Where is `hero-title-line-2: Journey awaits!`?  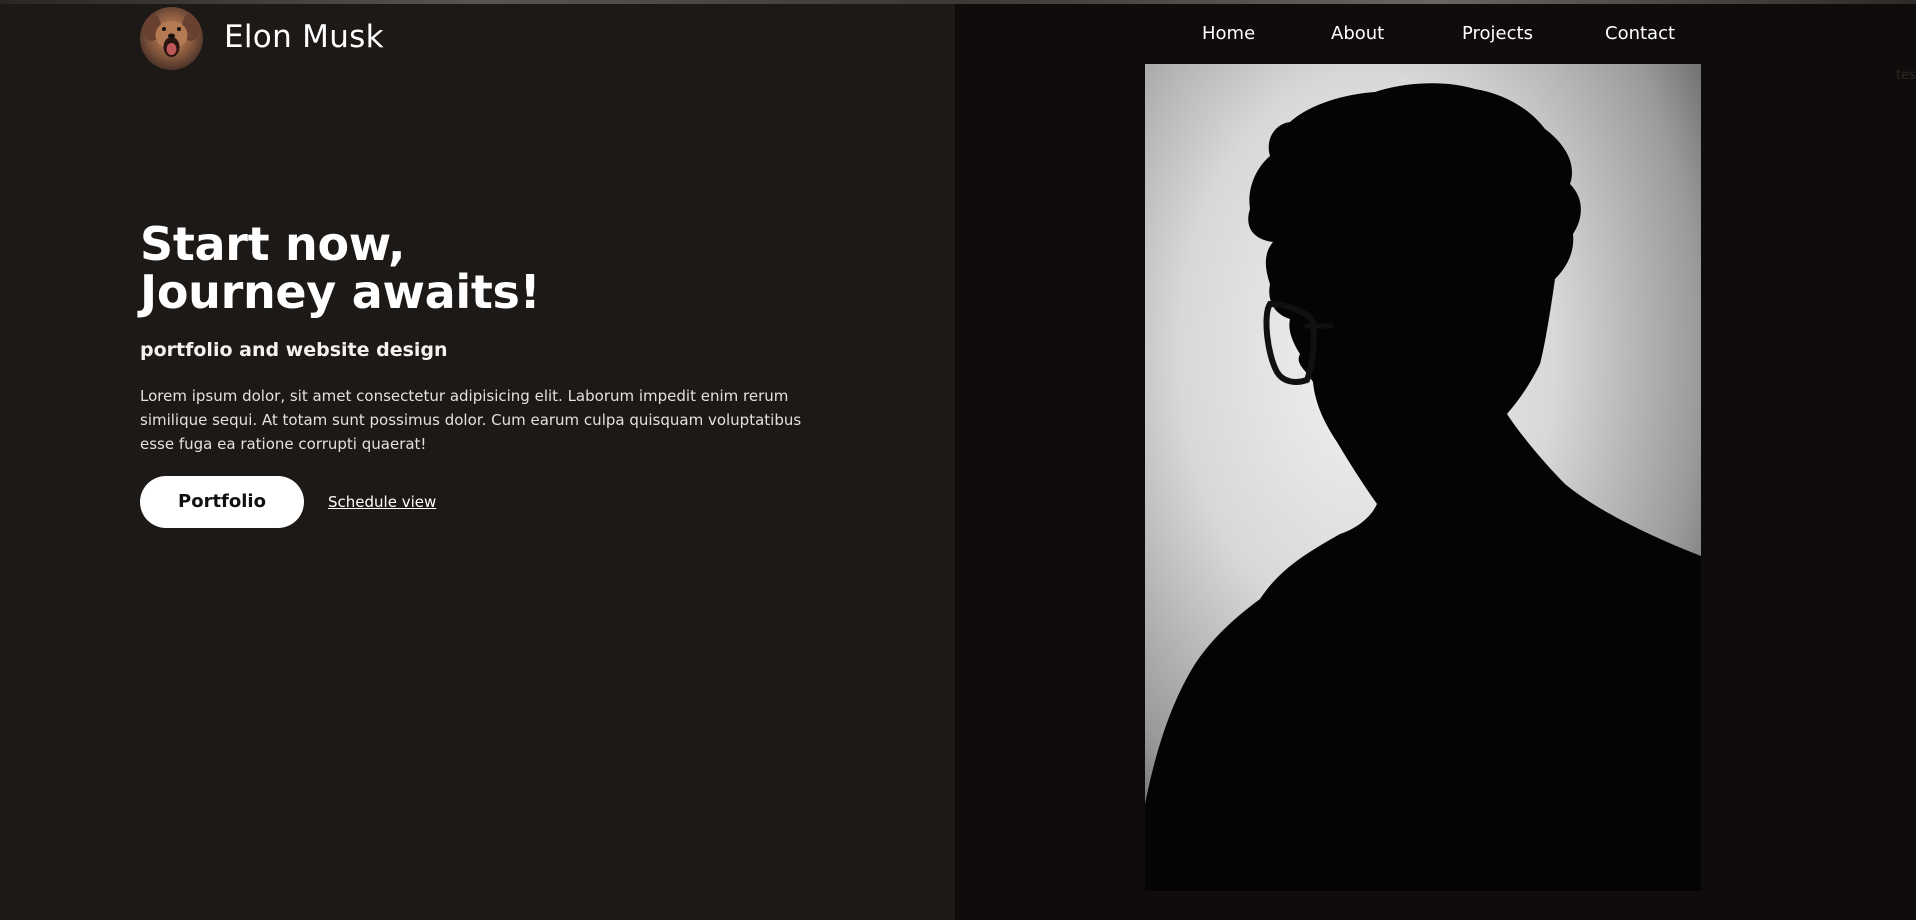
hero-title-line-2: Journey awaits! is located at coordinates (340, 292).